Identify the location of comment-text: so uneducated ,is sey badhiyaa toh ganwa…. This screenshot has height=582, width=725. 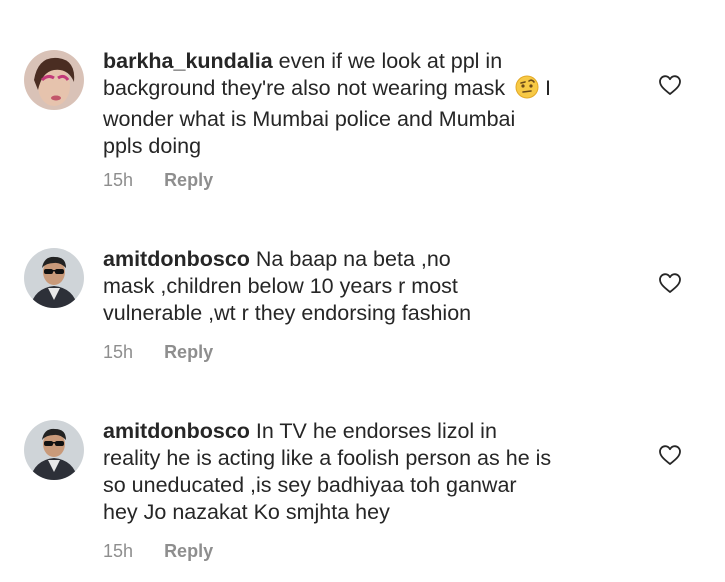
(310, 485).